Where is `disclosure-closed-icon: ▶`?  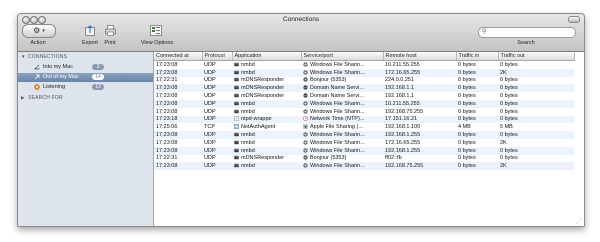 disclosure-closed-icon: ▶ is located at coordinates (22, 98).